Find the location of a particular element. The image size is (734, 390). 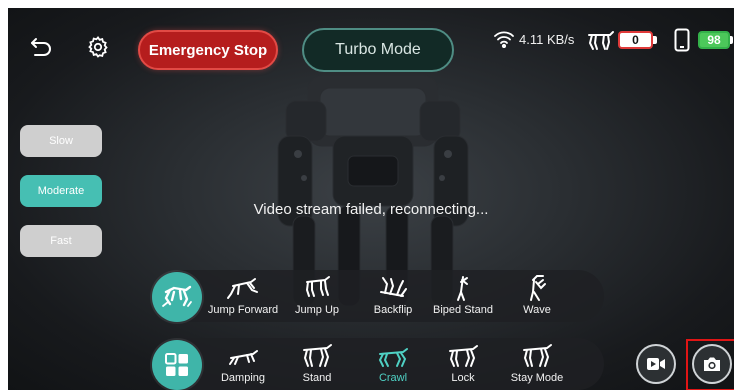

action-label: Damping is located at coordinates (243, 378).